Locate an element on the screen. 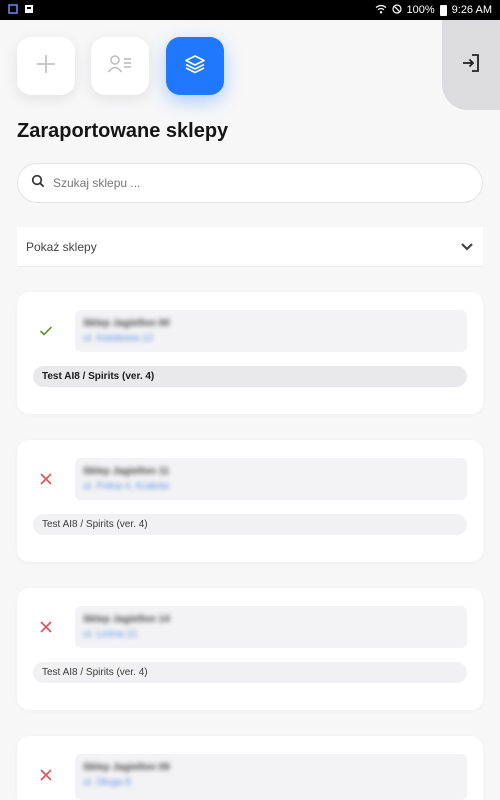 This screenshot has height=800, width=500. shop-info: Sklep Jagiellon 00 ul. Kwiatowa 12 is located at coordinates (271, 331).